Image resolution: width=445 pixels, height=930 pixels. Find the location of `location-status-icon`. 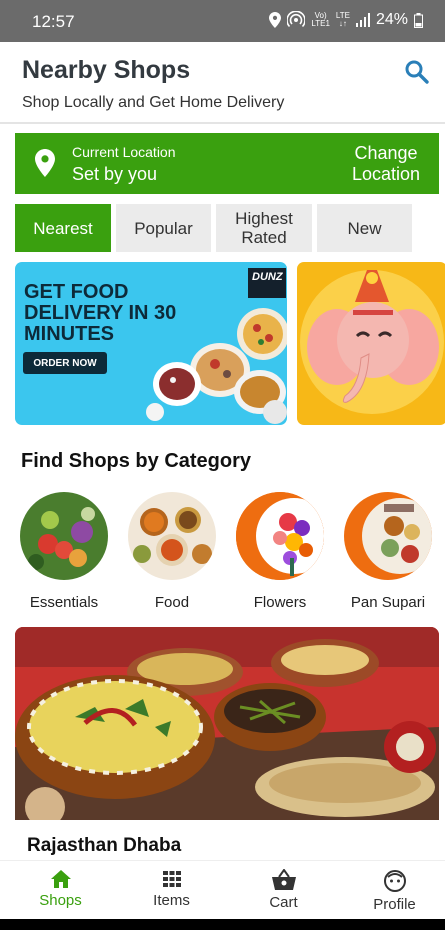

location-status-icon is located at coordinates (275, 20).